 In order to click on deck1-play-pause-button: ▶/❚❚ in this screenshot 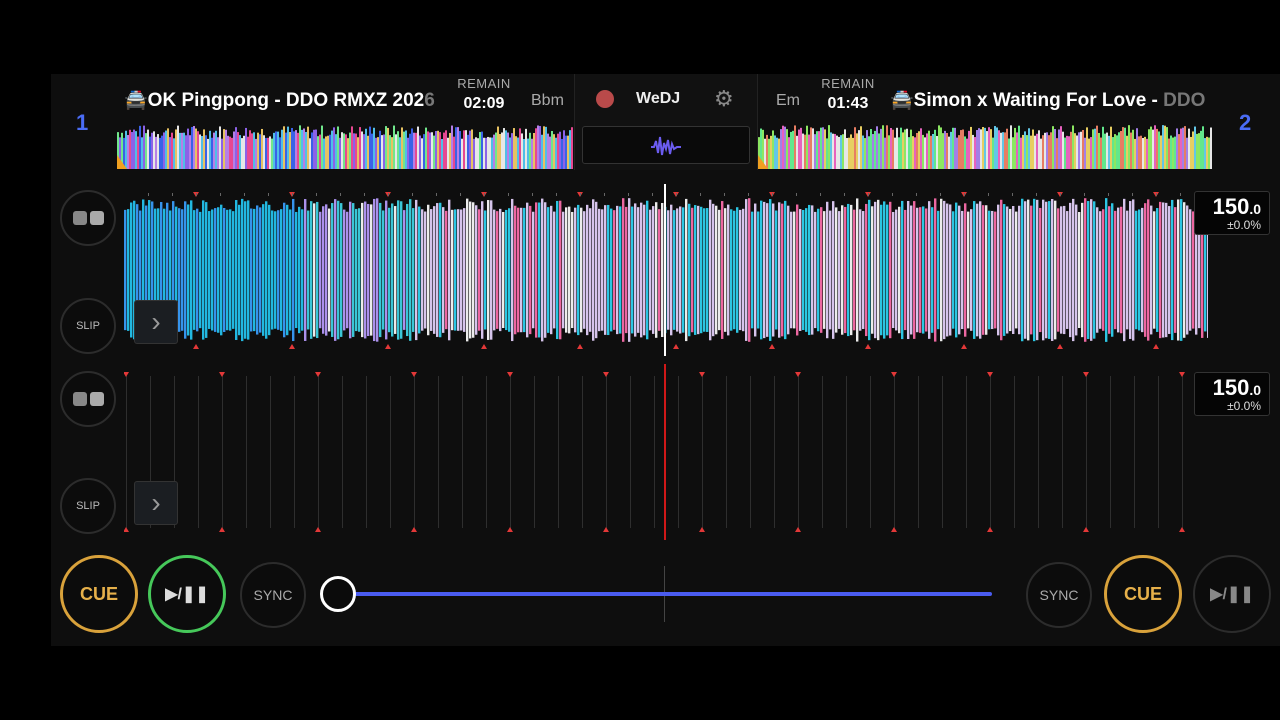, I will do `click(187, 594)`.